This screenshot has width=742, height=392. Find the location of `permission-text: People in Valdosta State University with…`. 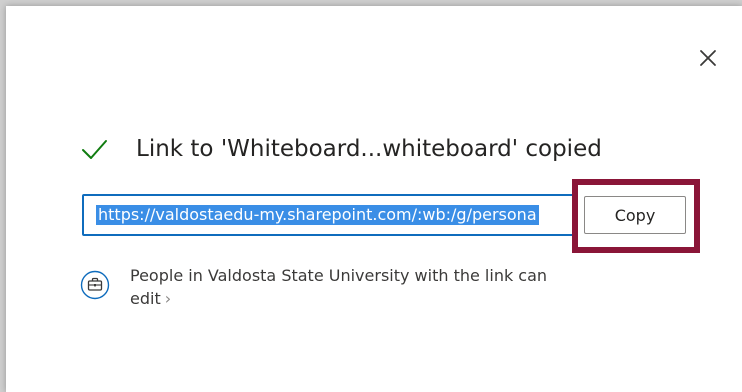

permission-text: People in Valdosta State University with… is located at coordinates (339, 287).